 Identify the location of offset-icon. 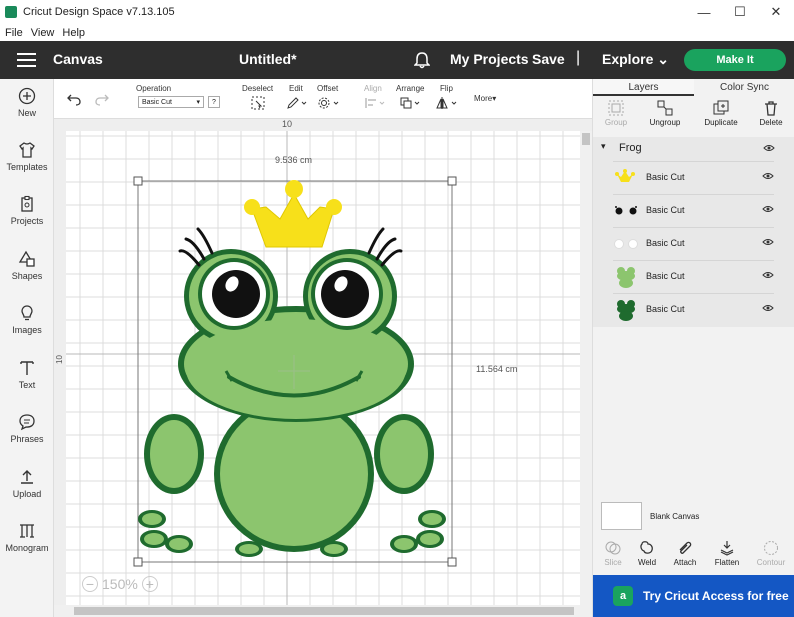
(329, 104).